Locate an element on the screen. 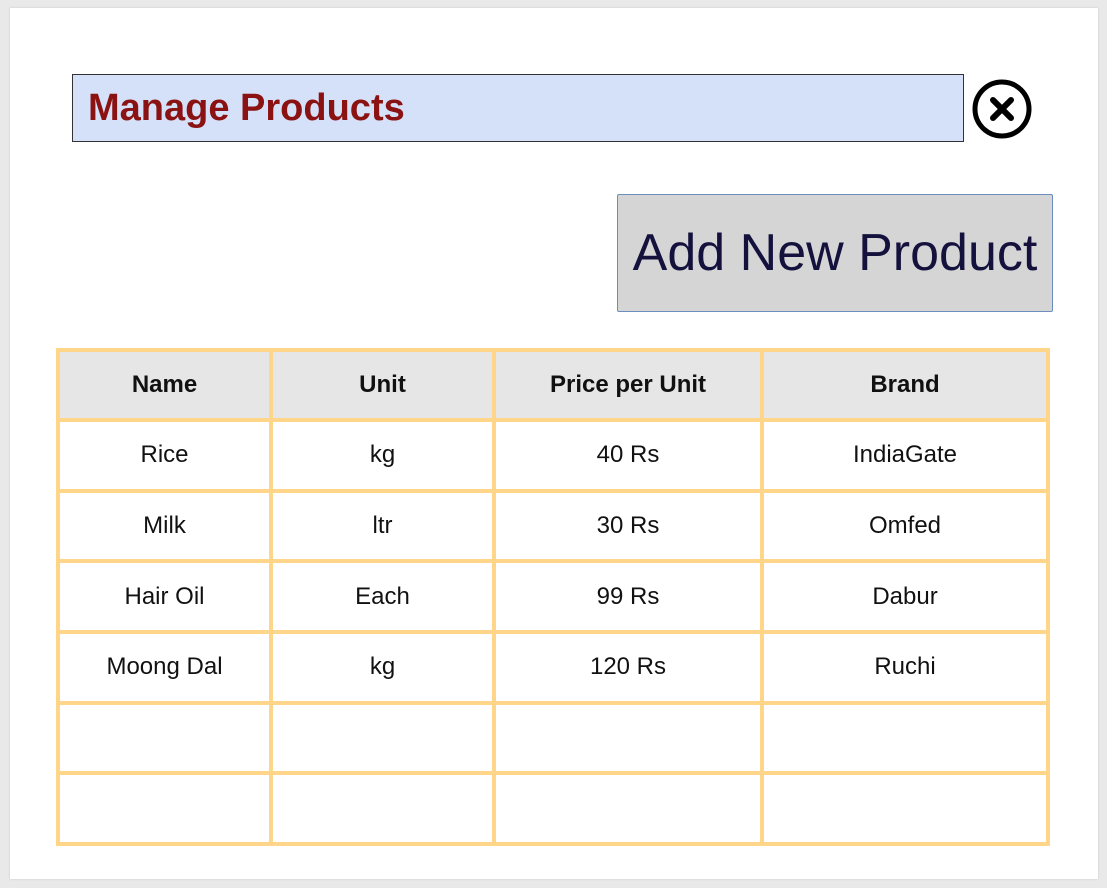  cell-name: Rice is located at coordinates (164, 455).